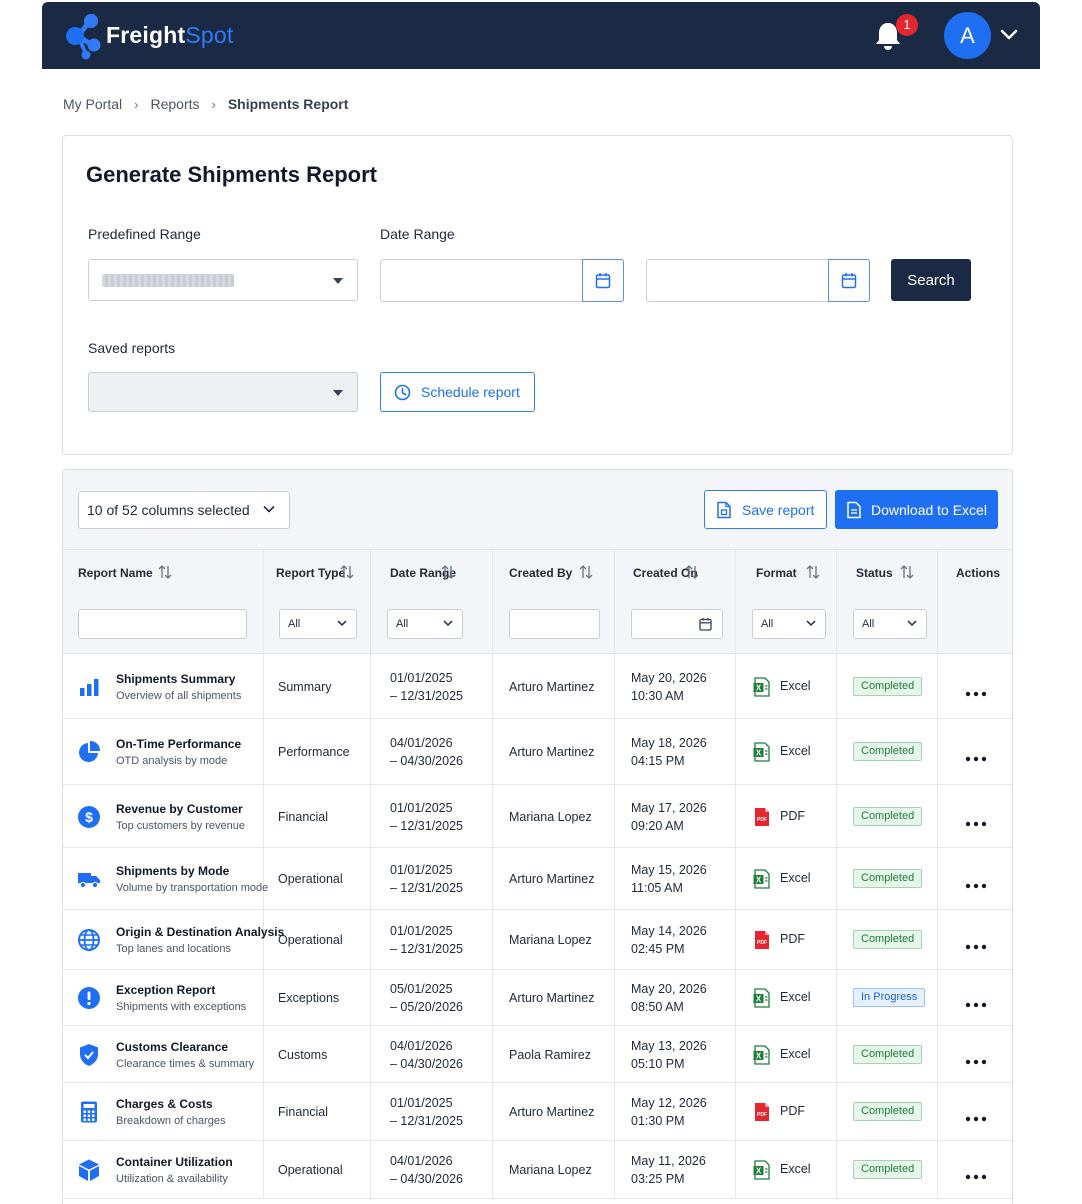 The width and height of the screenshot is (1082, 1204). I want to click on format-label: PDF, so click(792, 939).